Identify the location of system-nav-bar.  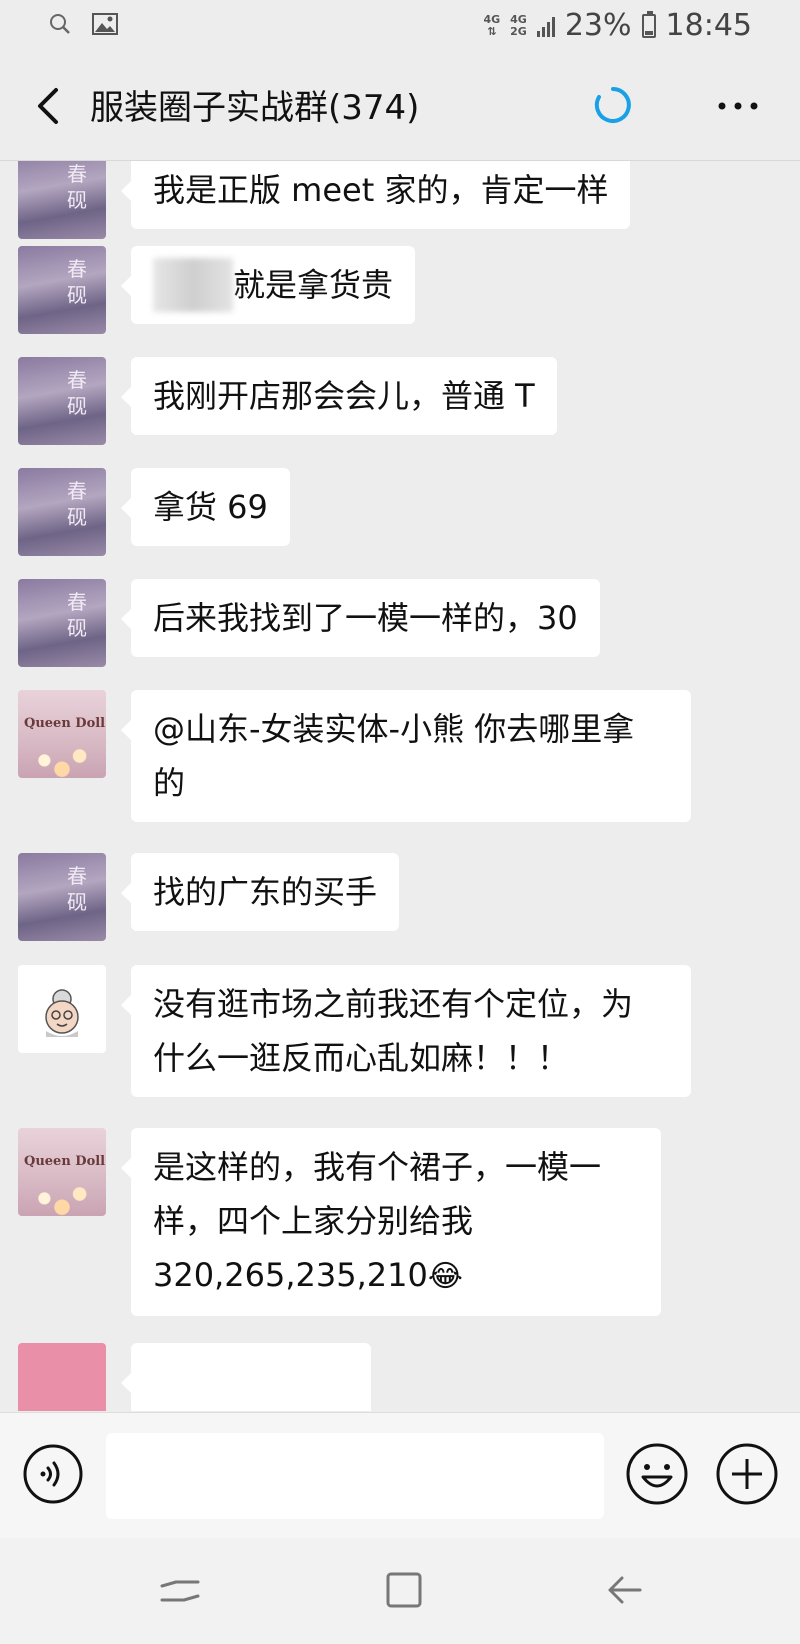
(400, 1591).